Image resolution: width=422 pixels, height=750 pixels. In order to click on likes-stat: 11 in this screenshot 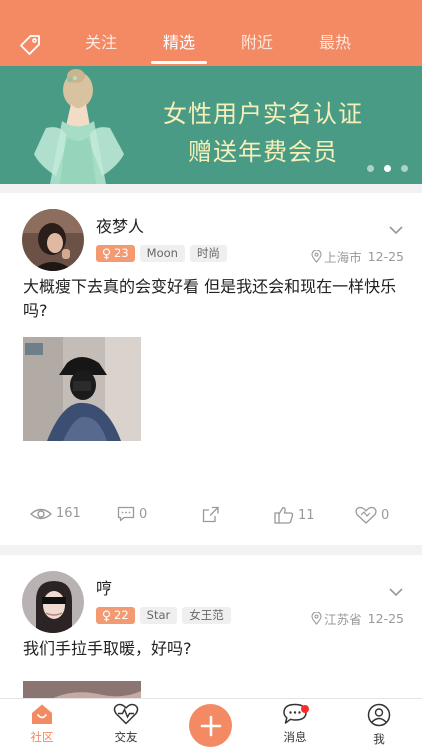, I will do `click(294, 515)`.